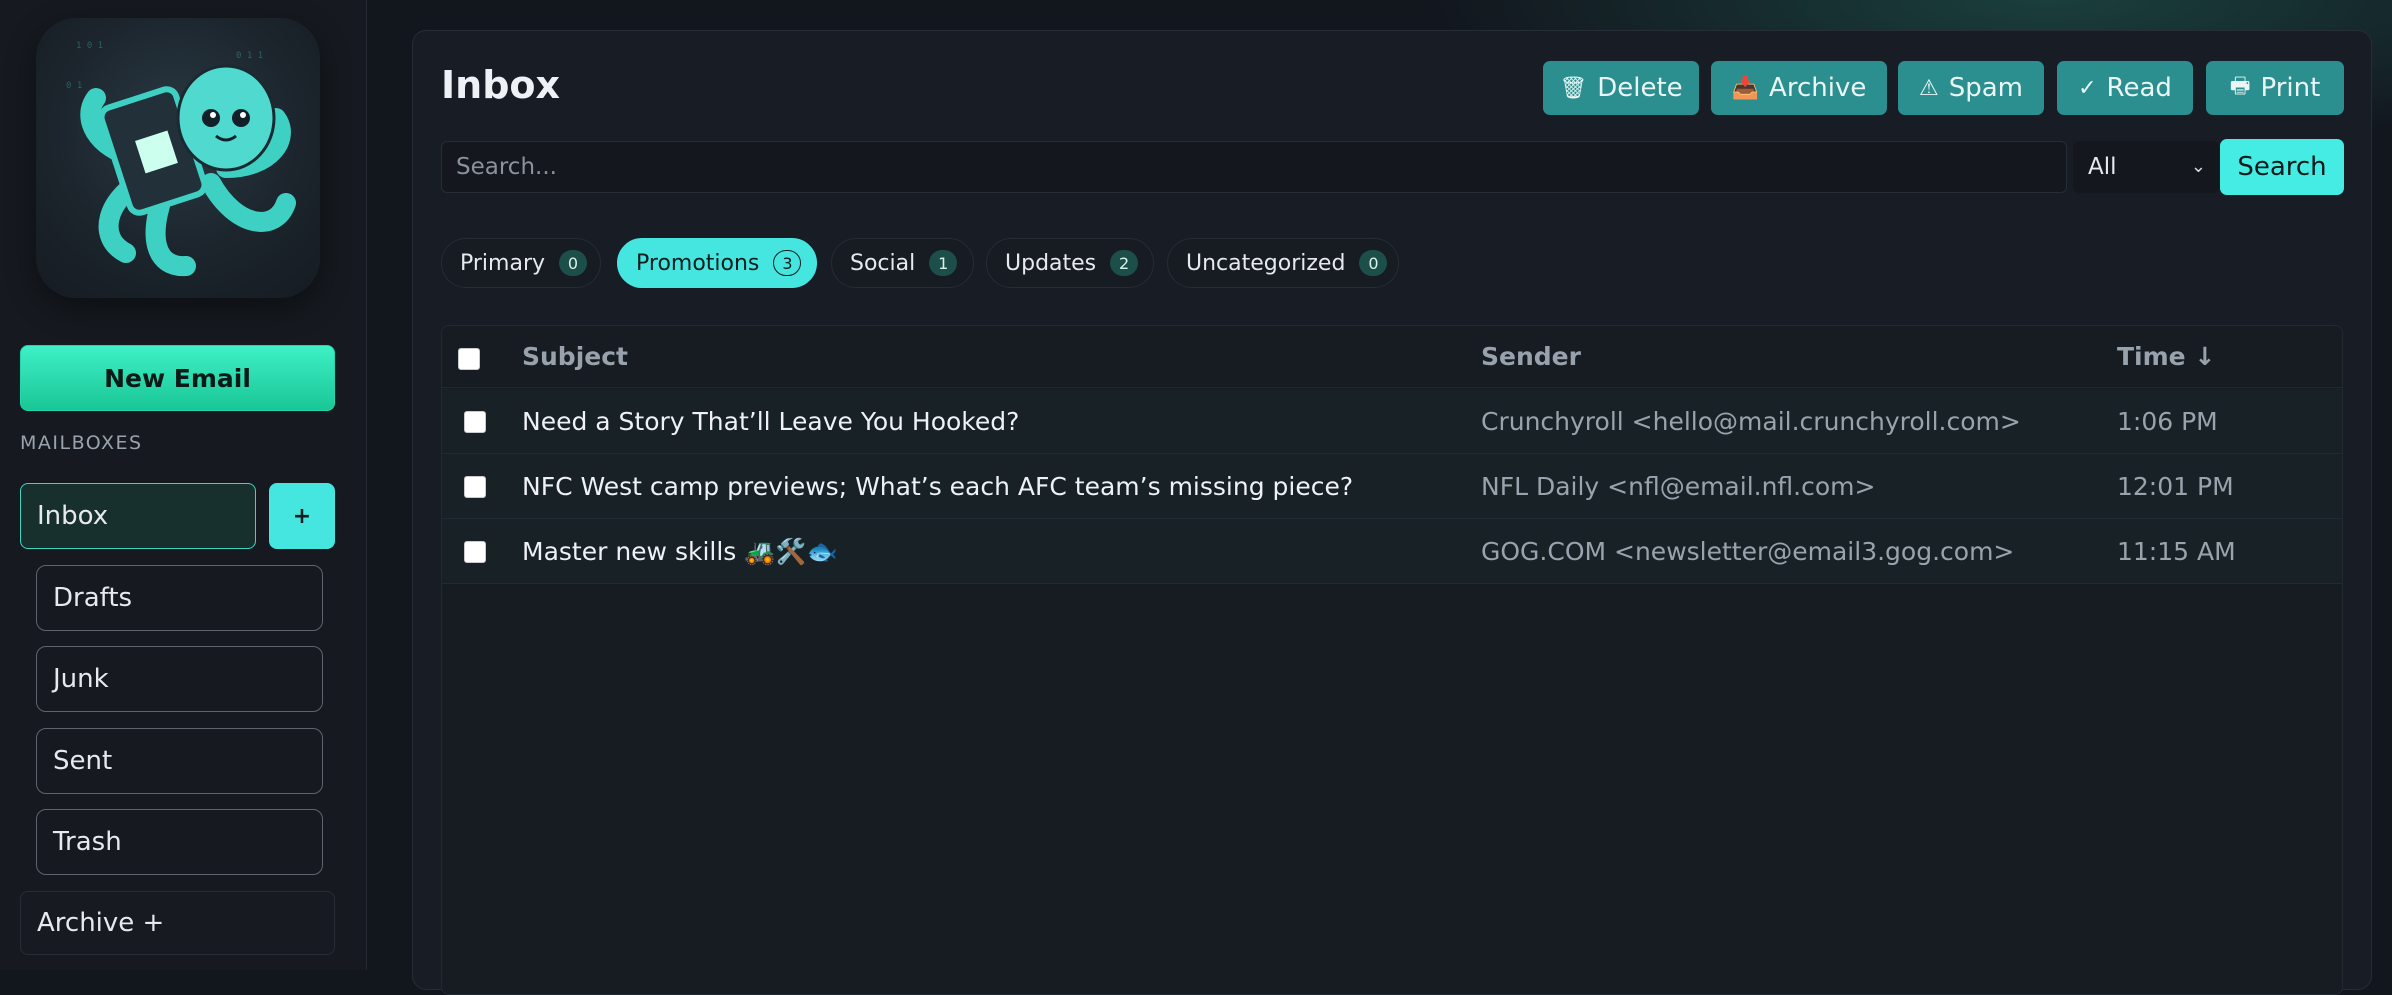 Image resolution: width=2392 pixels, height=995 pixels. I want to click on delete-button: 🗑 Delete, so click(1621, 88).